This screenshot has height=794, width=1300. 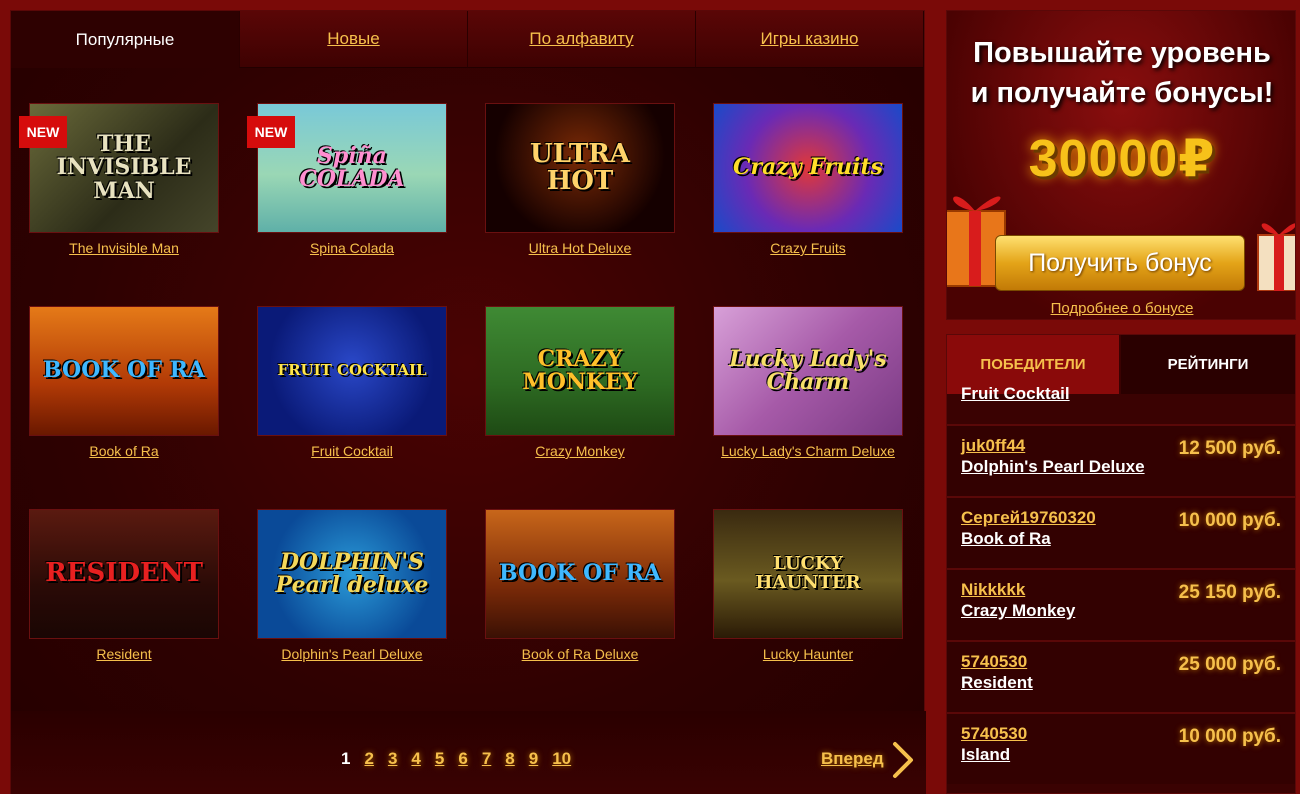 What do you see at coordinates (903, 760) in the screenshot?
I see `chevron-right-icon` at bounding box center [903, 760].